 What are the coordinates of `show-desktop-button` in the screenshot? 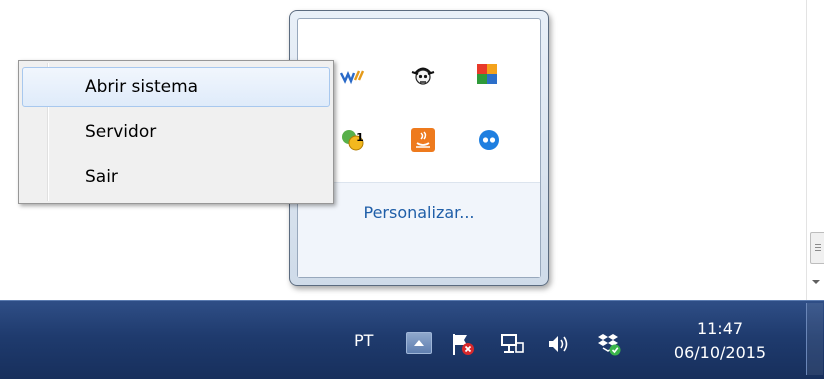 It's located at (814, 339).